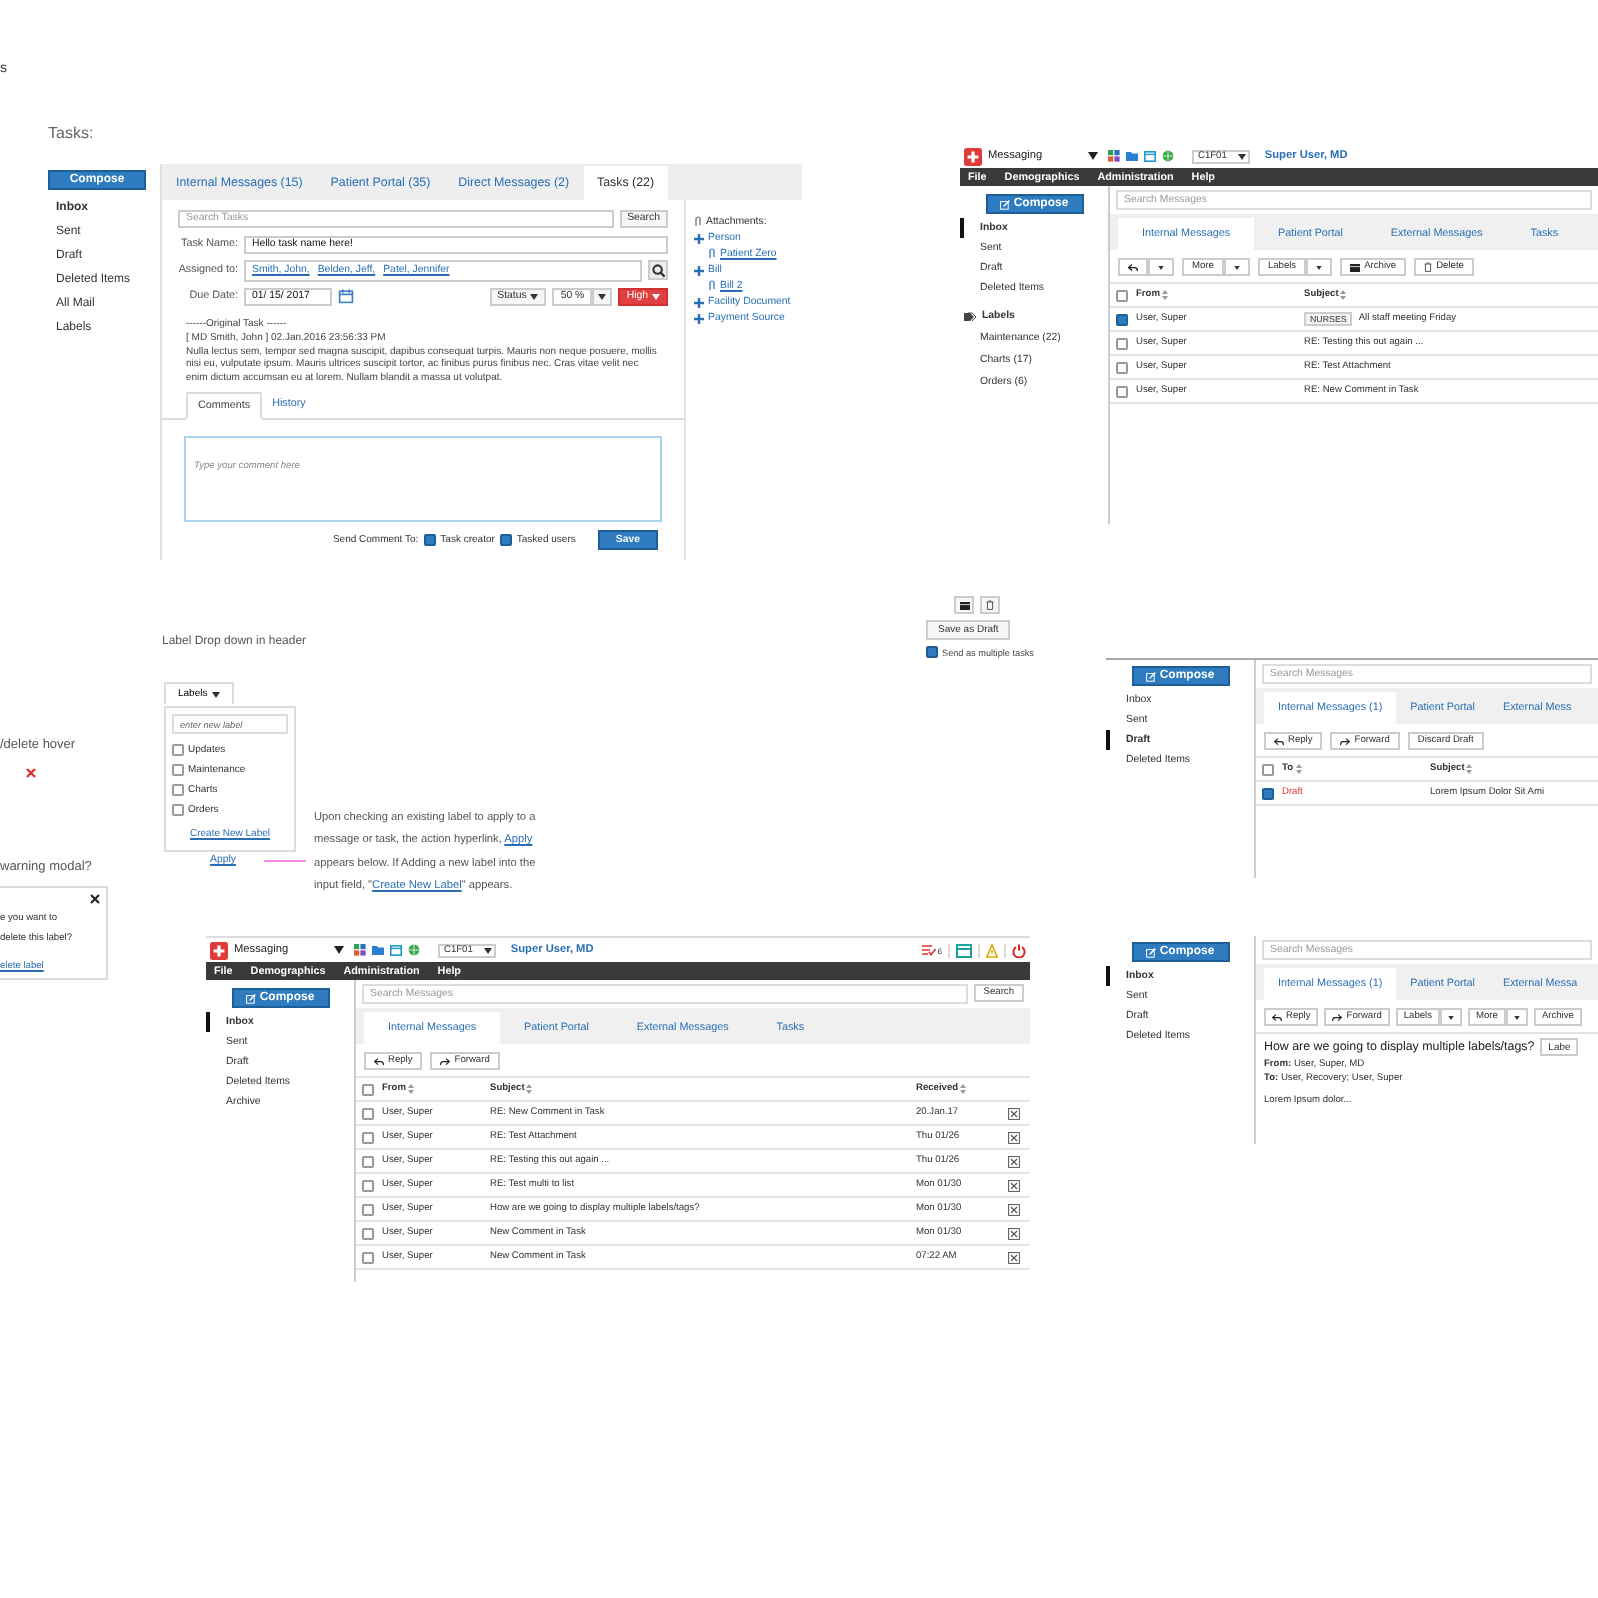  I want to click on reply-button, so click(1133, 267).